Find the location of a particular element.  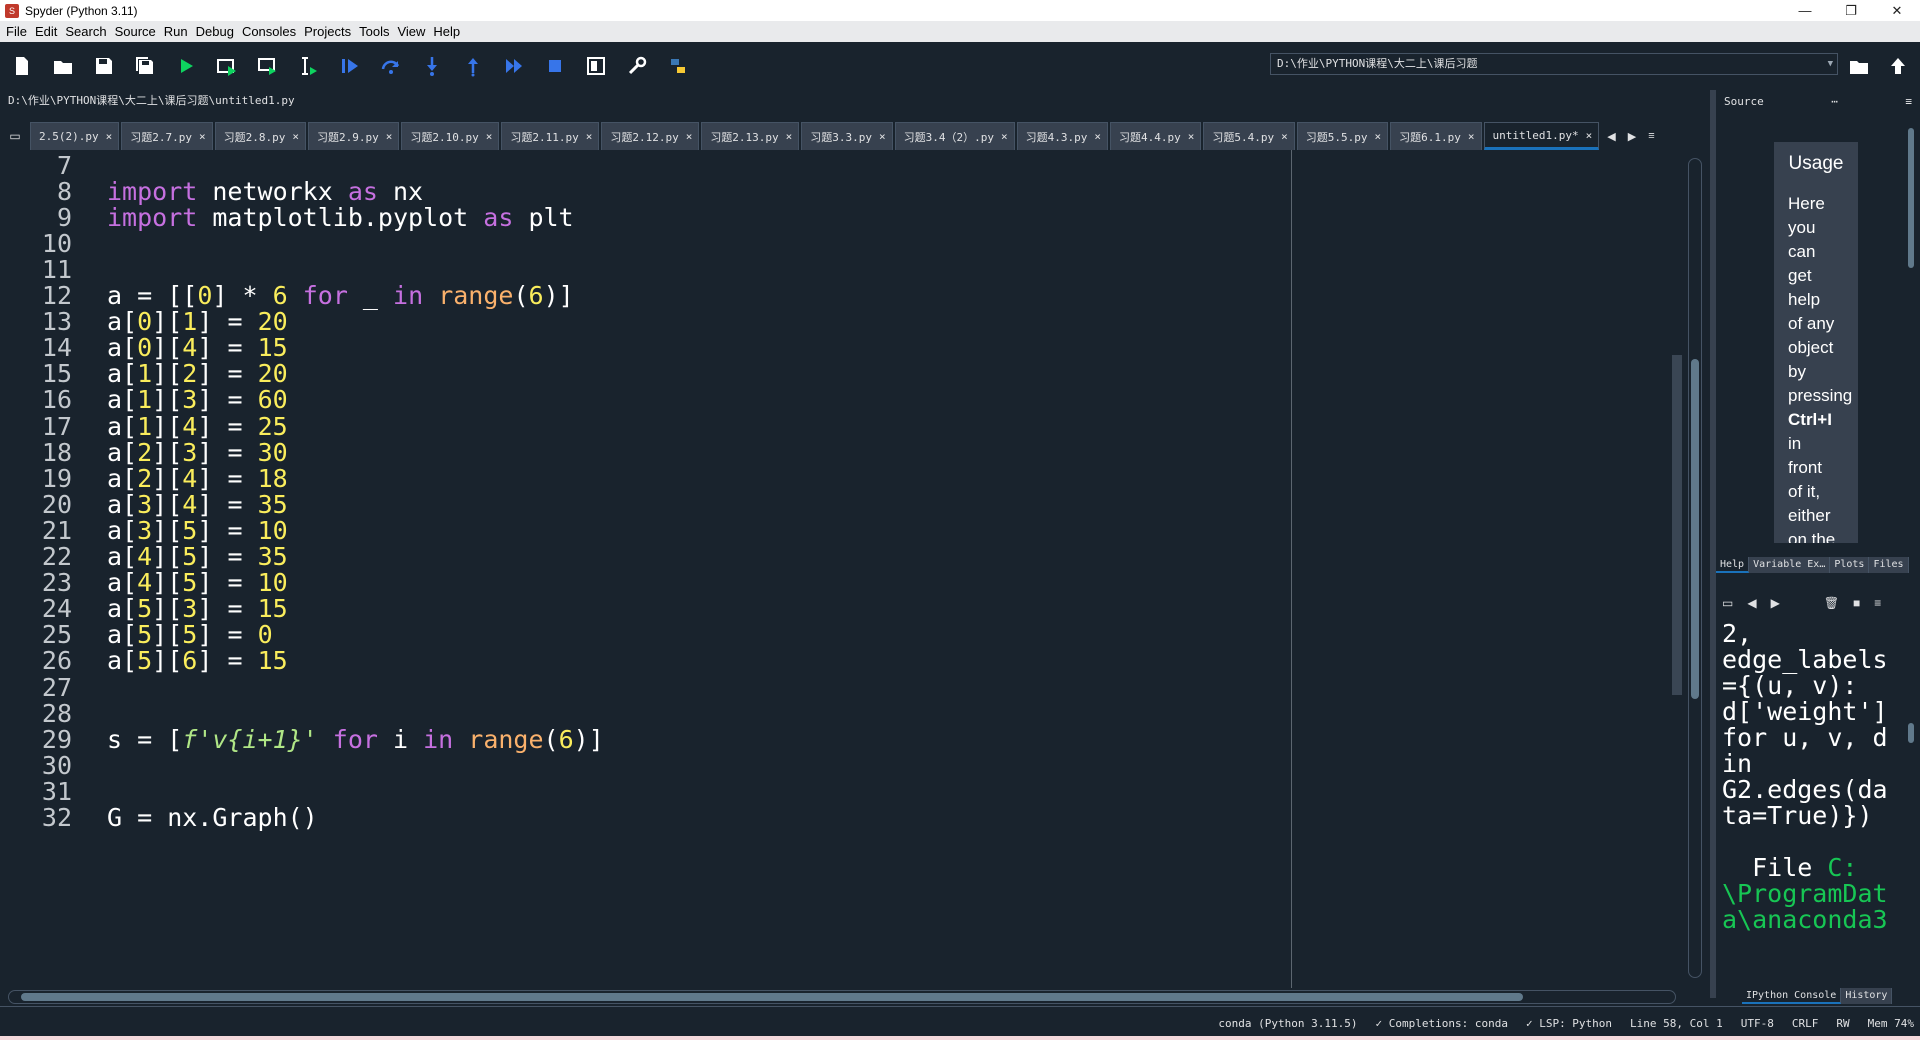

step-into-icon is located at coordinates (432, 66).